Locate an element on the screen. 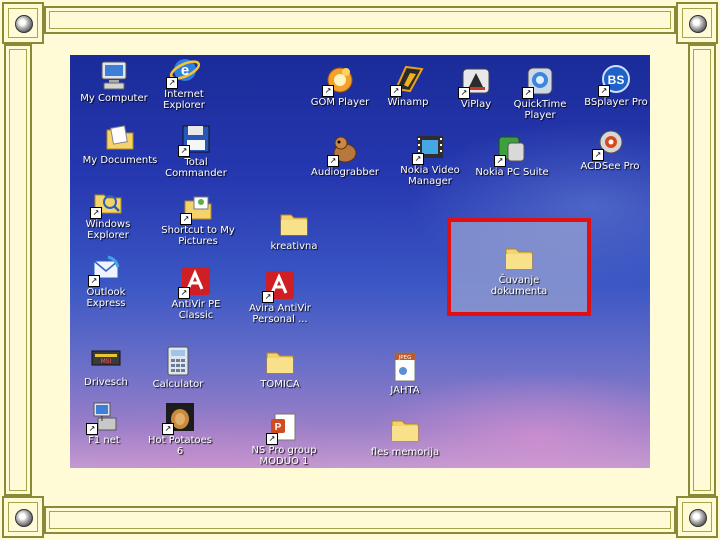 Image resolution: width=720 pixels, height=540 pixels. jpeg-icon: JPEG is located at coordinates (405, 367).